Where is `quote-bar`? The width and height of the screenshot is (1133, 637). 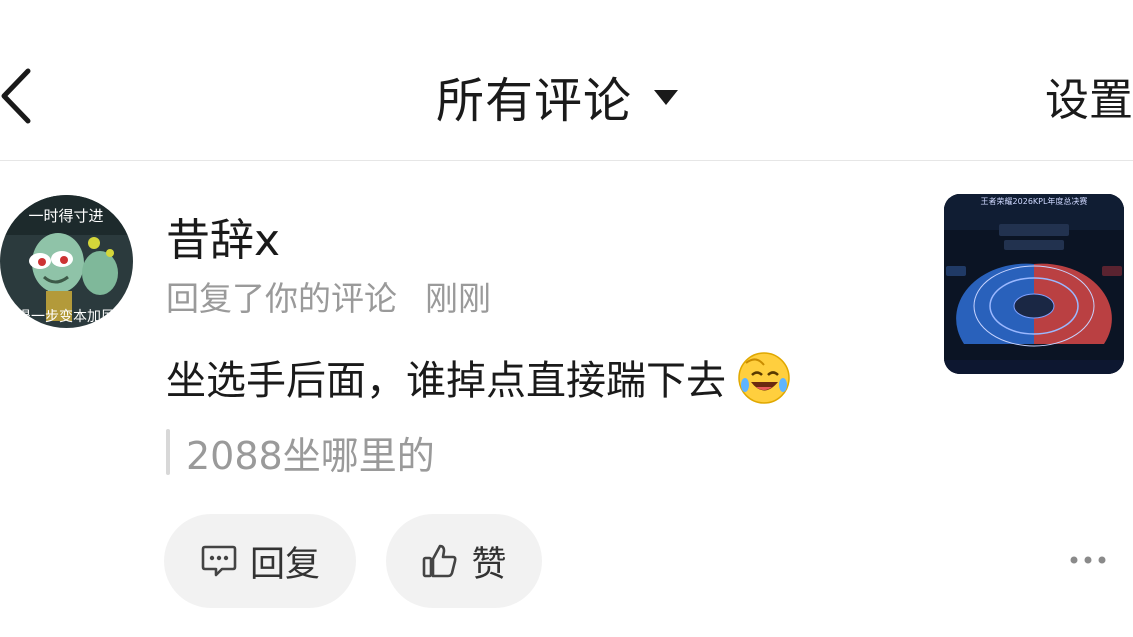
quote-bar is located at coordinates (168, 452).